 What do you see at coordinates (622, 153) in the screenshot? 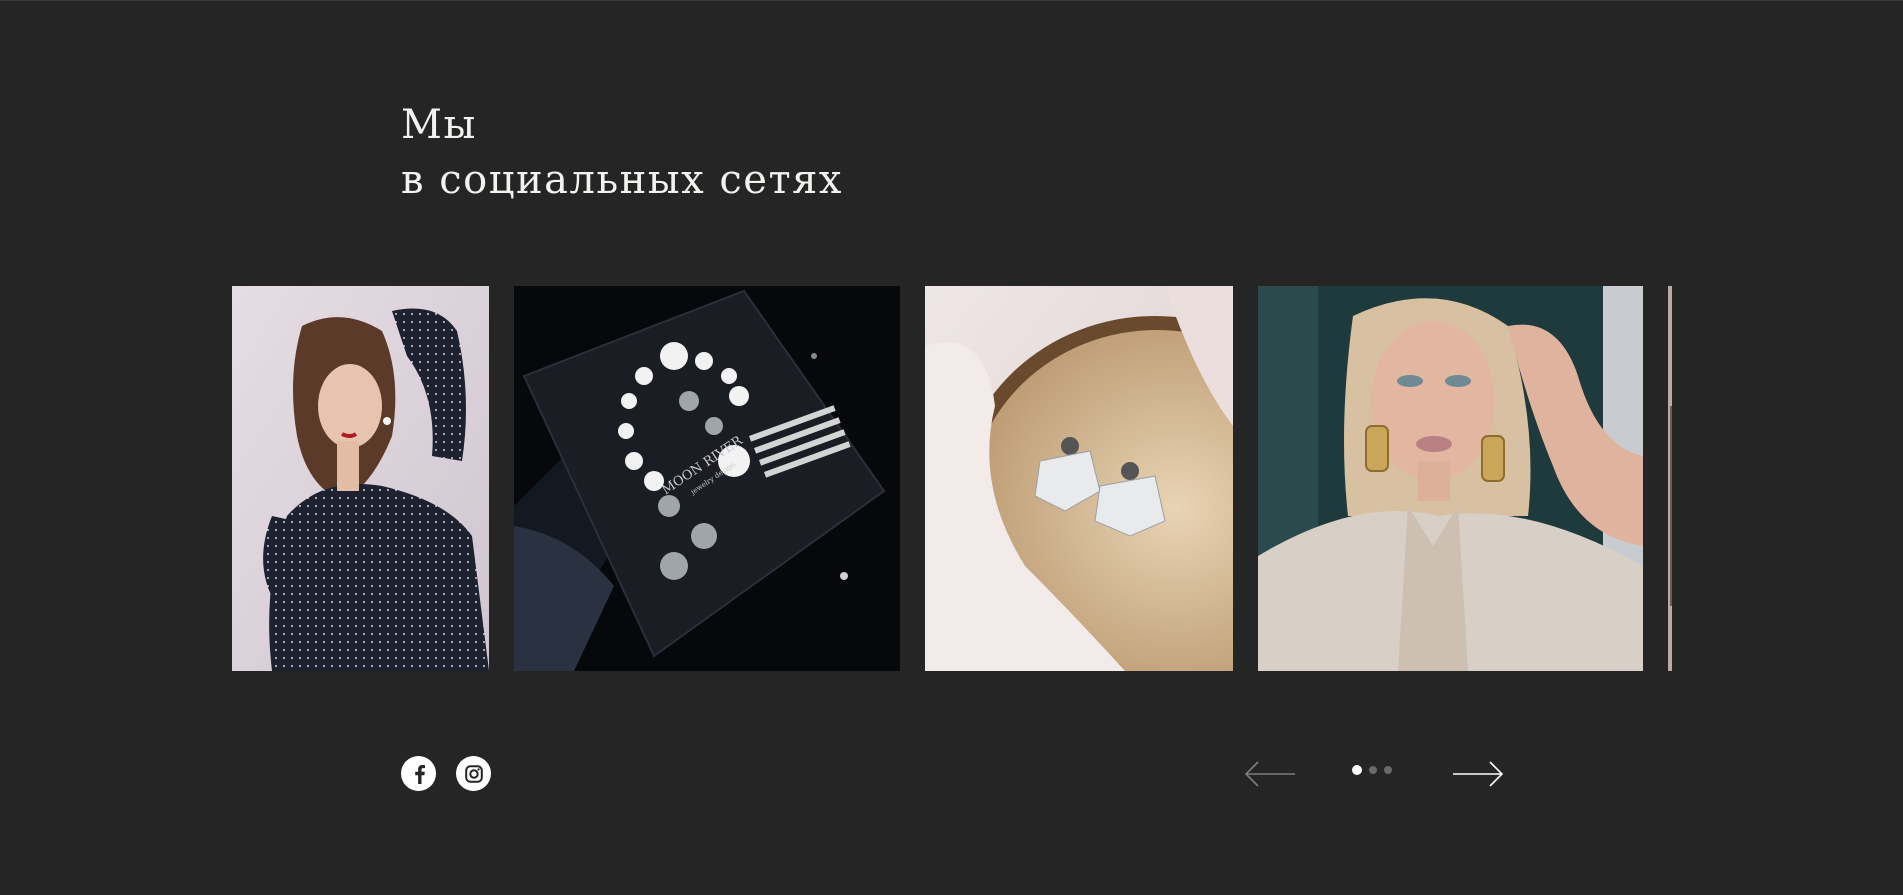
I see `section-heading: Мы в социальных сетях` at bounding box center [622, 153].